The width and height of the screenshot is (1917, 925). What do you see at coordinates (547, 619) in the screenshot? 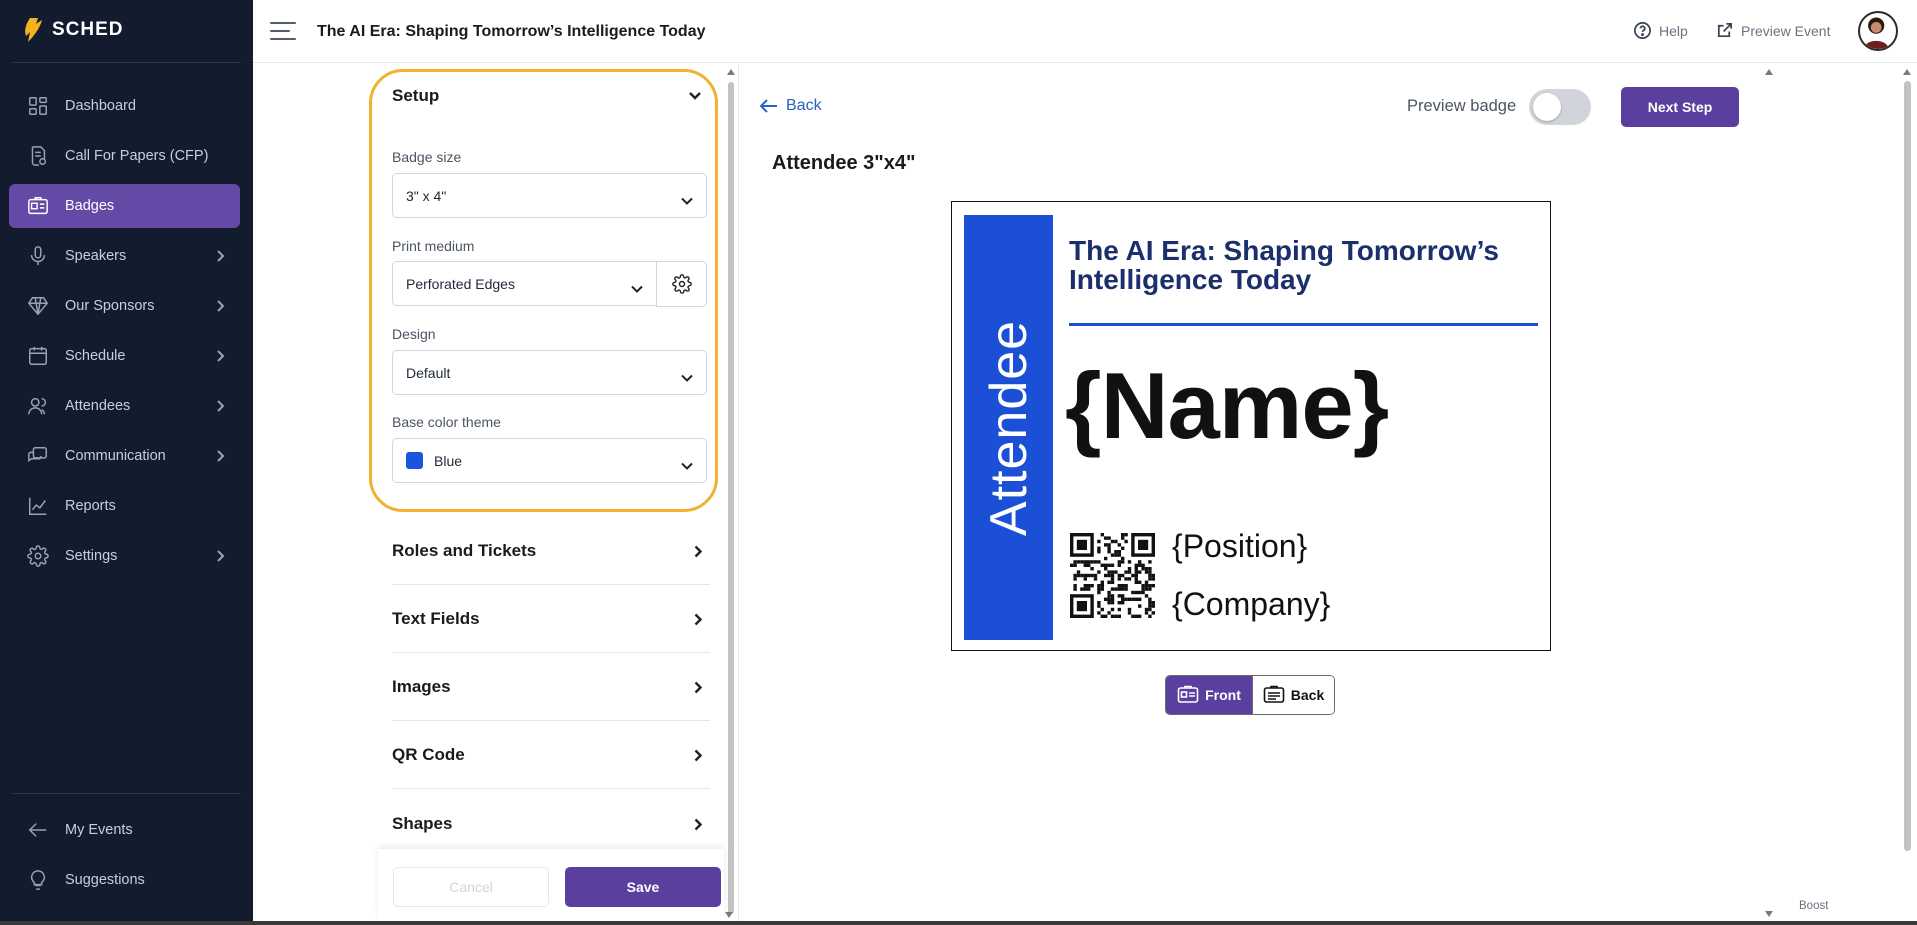
I see `section-text-fields: Text Fields` at bounding box center [547, 619].